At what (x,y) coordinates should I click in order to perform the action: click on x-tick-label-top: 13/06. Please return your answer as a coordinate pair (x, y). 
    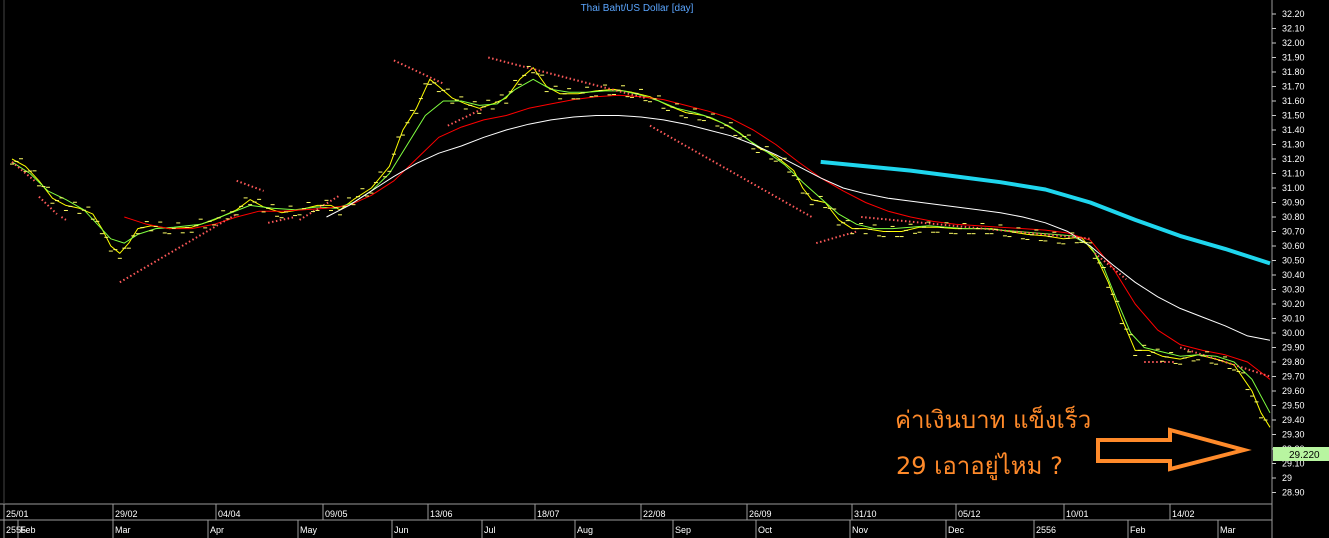
    Looking at the image, I should click on (441, 514).